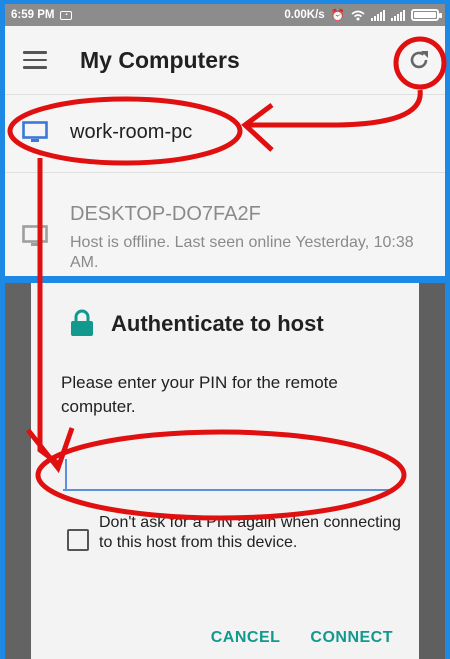  What do you see at coordinates (304, 15) in the screenshot?
I see `net-speed: 0.00K/s` at bounding box center [304, 15].